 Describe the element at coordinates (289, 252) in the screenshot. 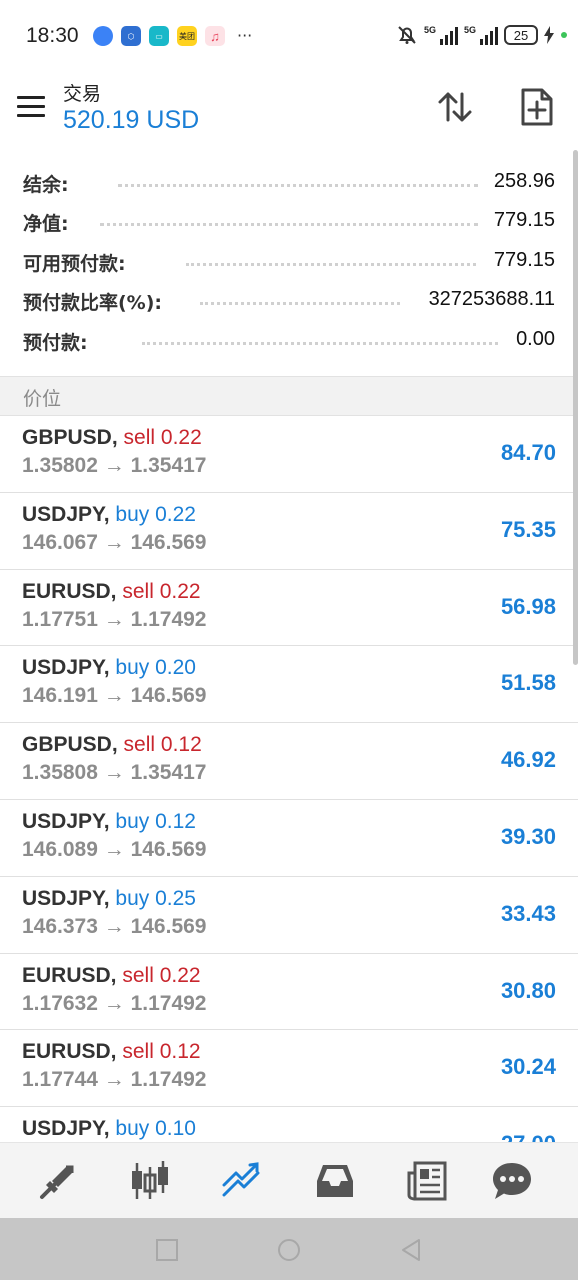

I see `summary-row-free-margin: 可用预付款: 779.15` at that location.